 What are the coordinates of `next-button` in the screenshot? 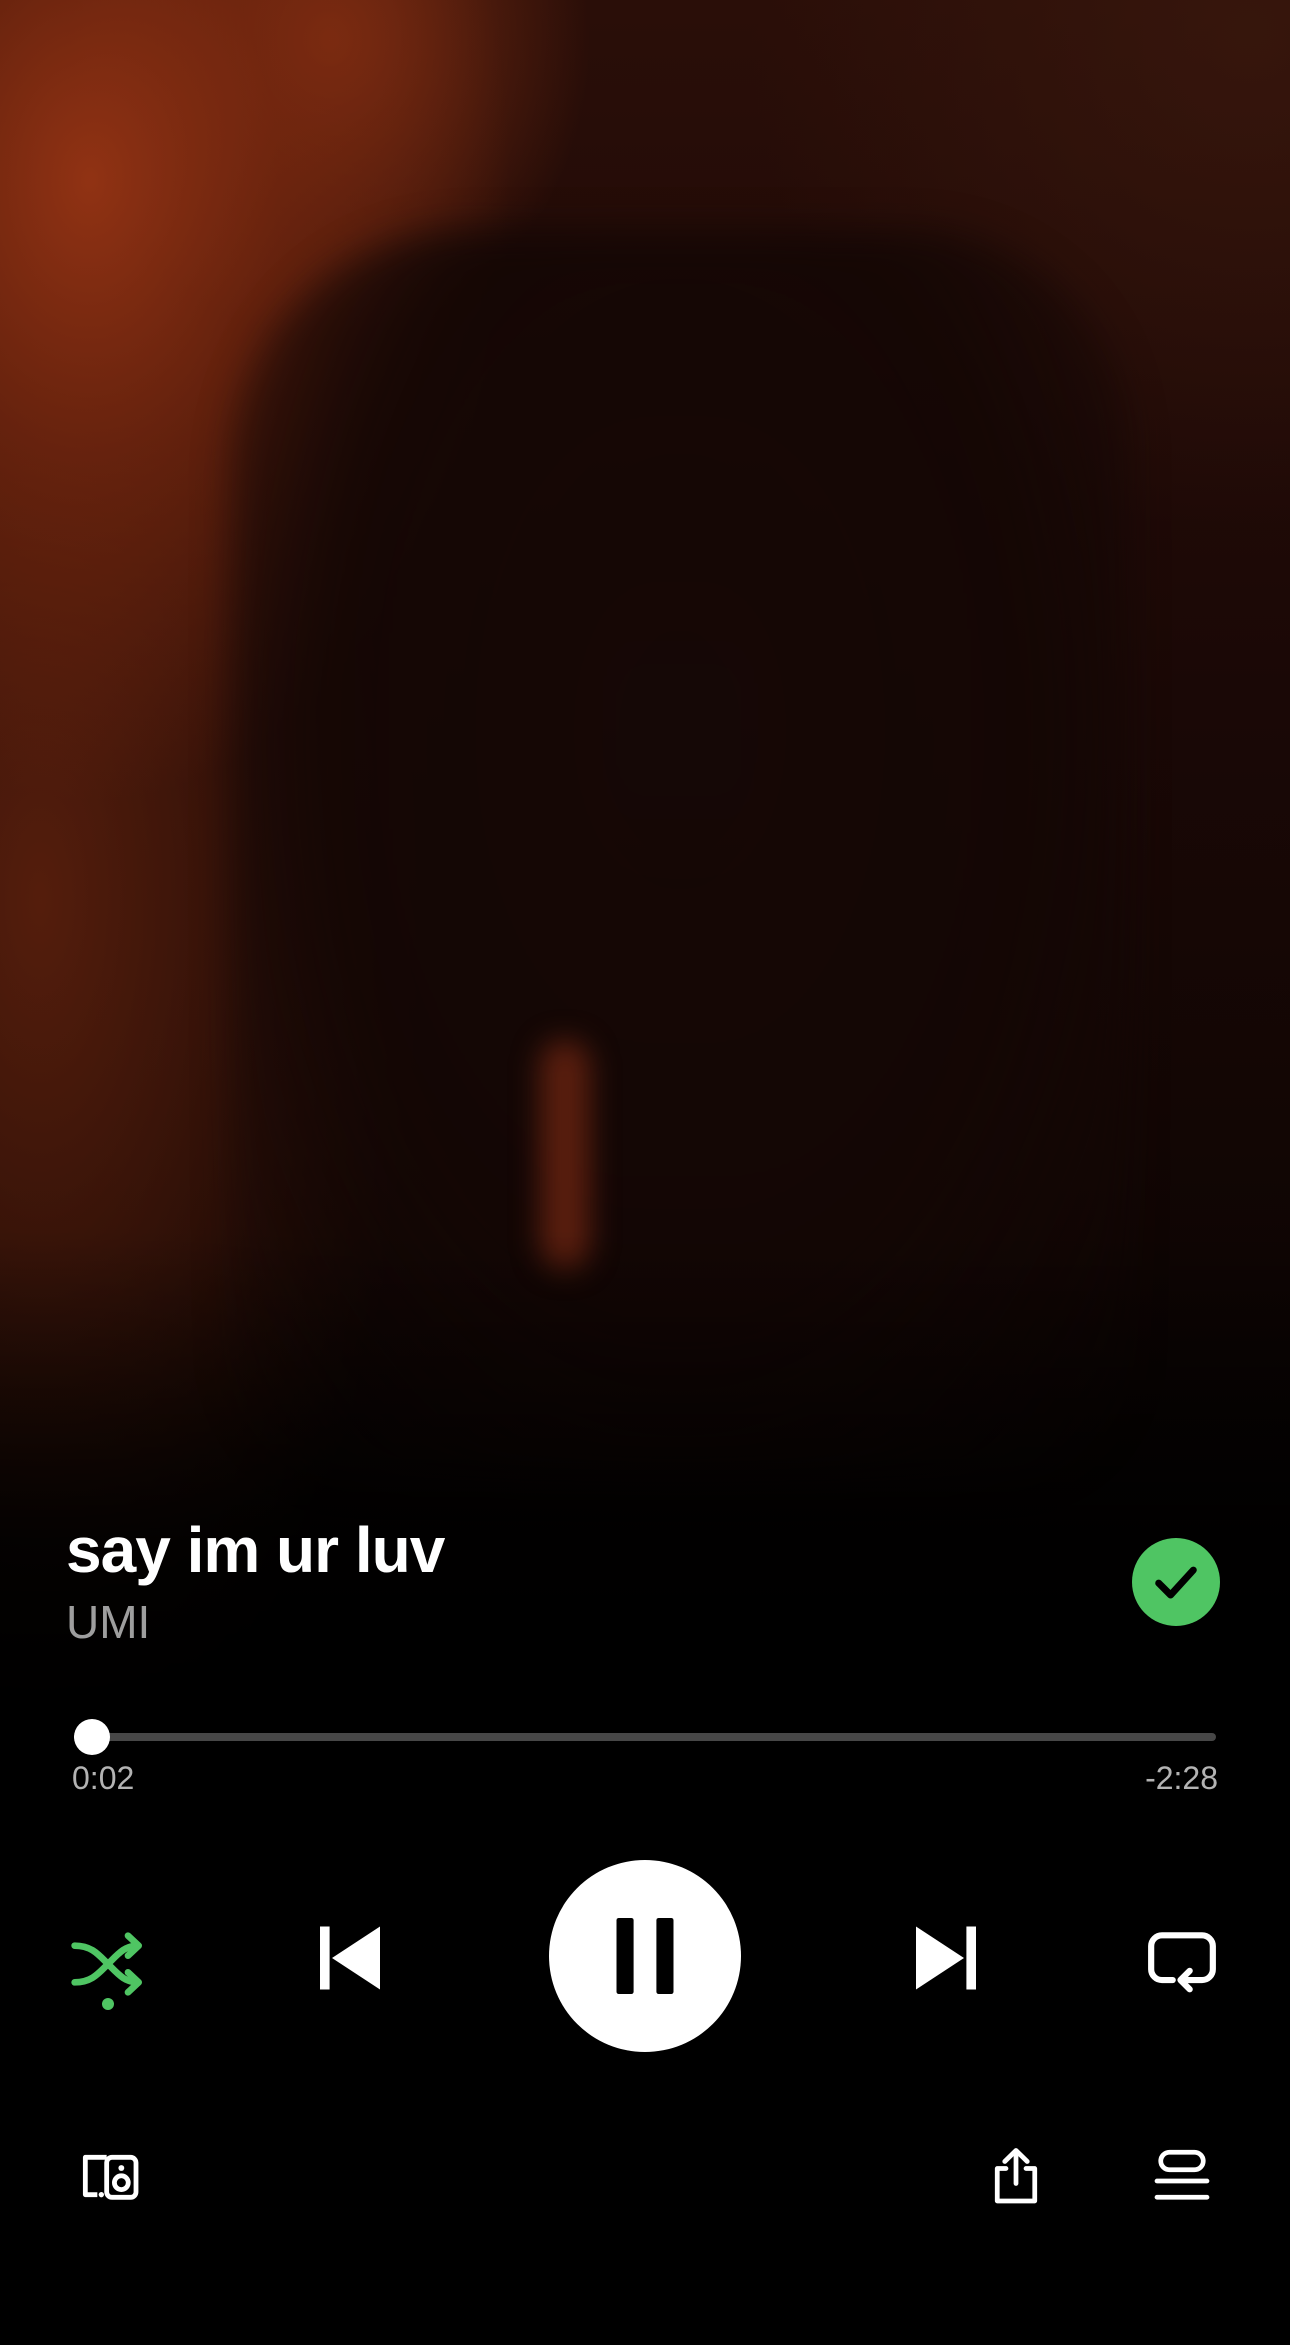 It's located at (946, 1958).